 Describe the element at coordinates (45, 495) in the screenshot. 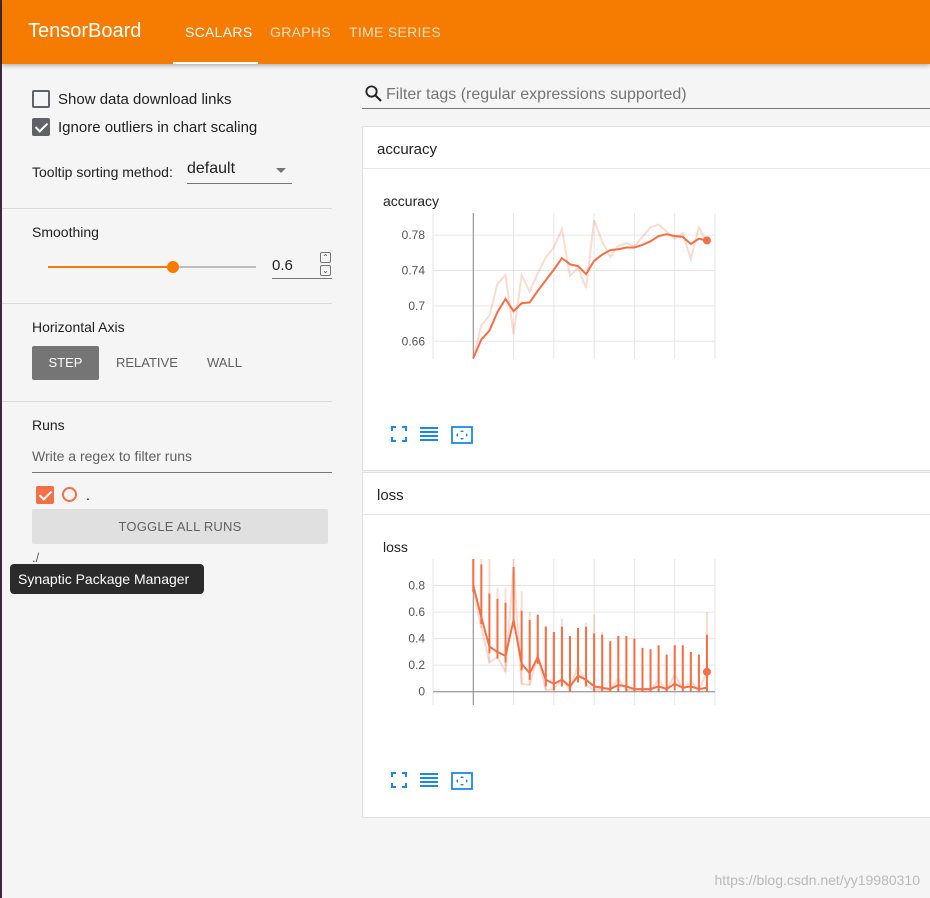

I see `run-checkbox` at that location.